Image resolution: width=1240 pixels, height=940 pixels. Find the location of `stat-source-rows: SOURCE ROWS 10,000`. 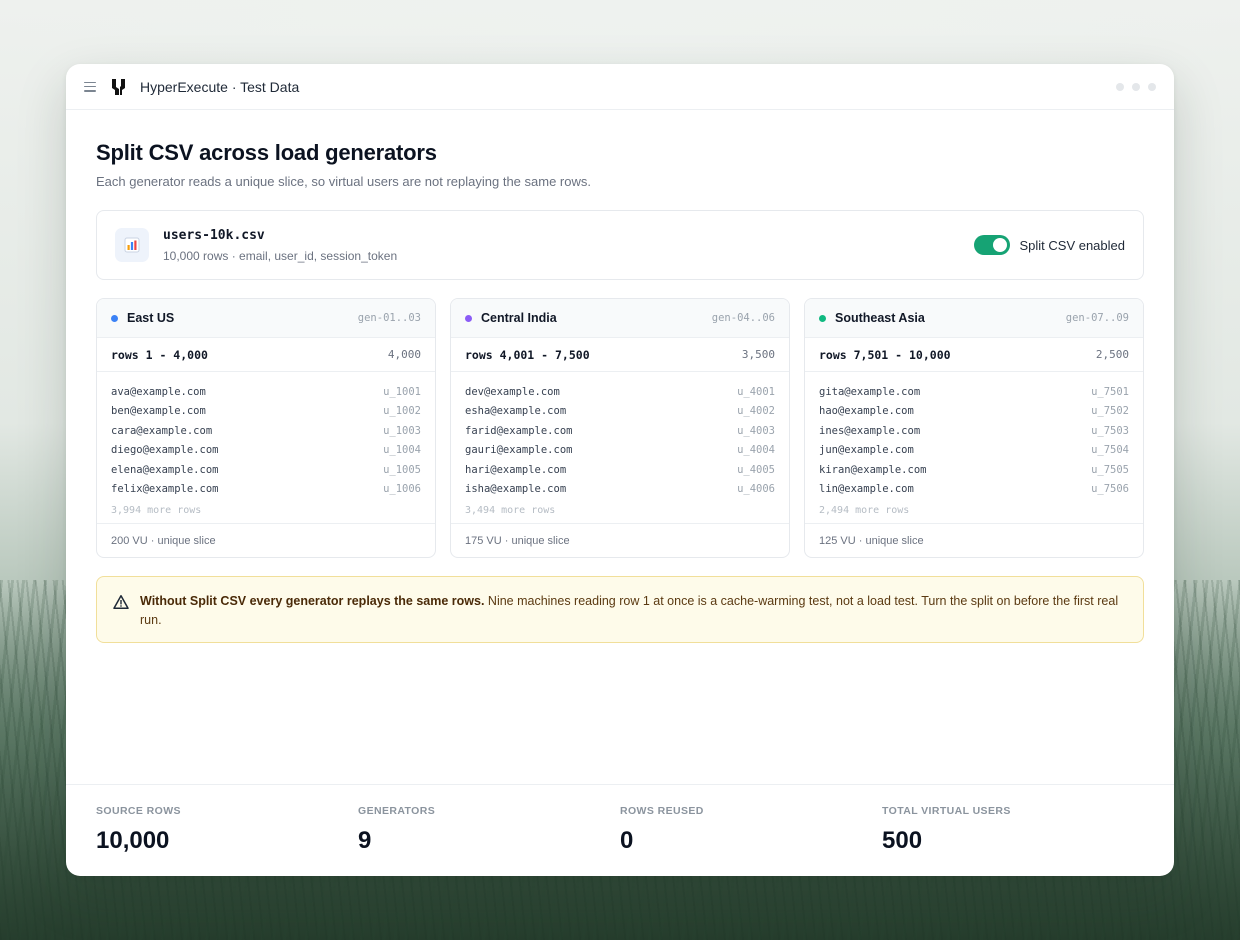

stat-source-rows: SOURCE ROWS 10,000 is located at coordinates (227, 840).